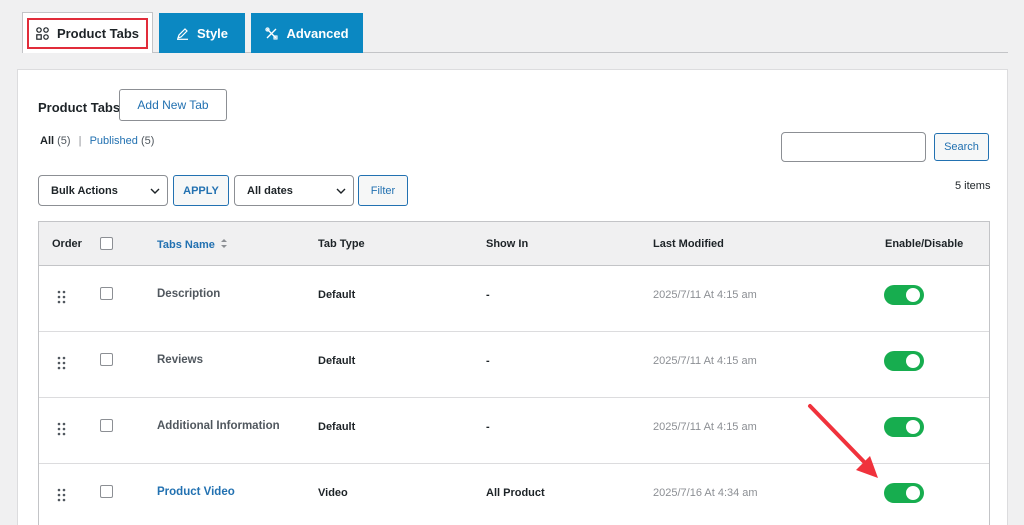 Image resolution: width=1024 pixels, height=525 pixels. What do you see at coordinates (924, 244) in the screenshot?
I see `col-enable-disable: Enable/Disable` at bounding box center [924, 244].